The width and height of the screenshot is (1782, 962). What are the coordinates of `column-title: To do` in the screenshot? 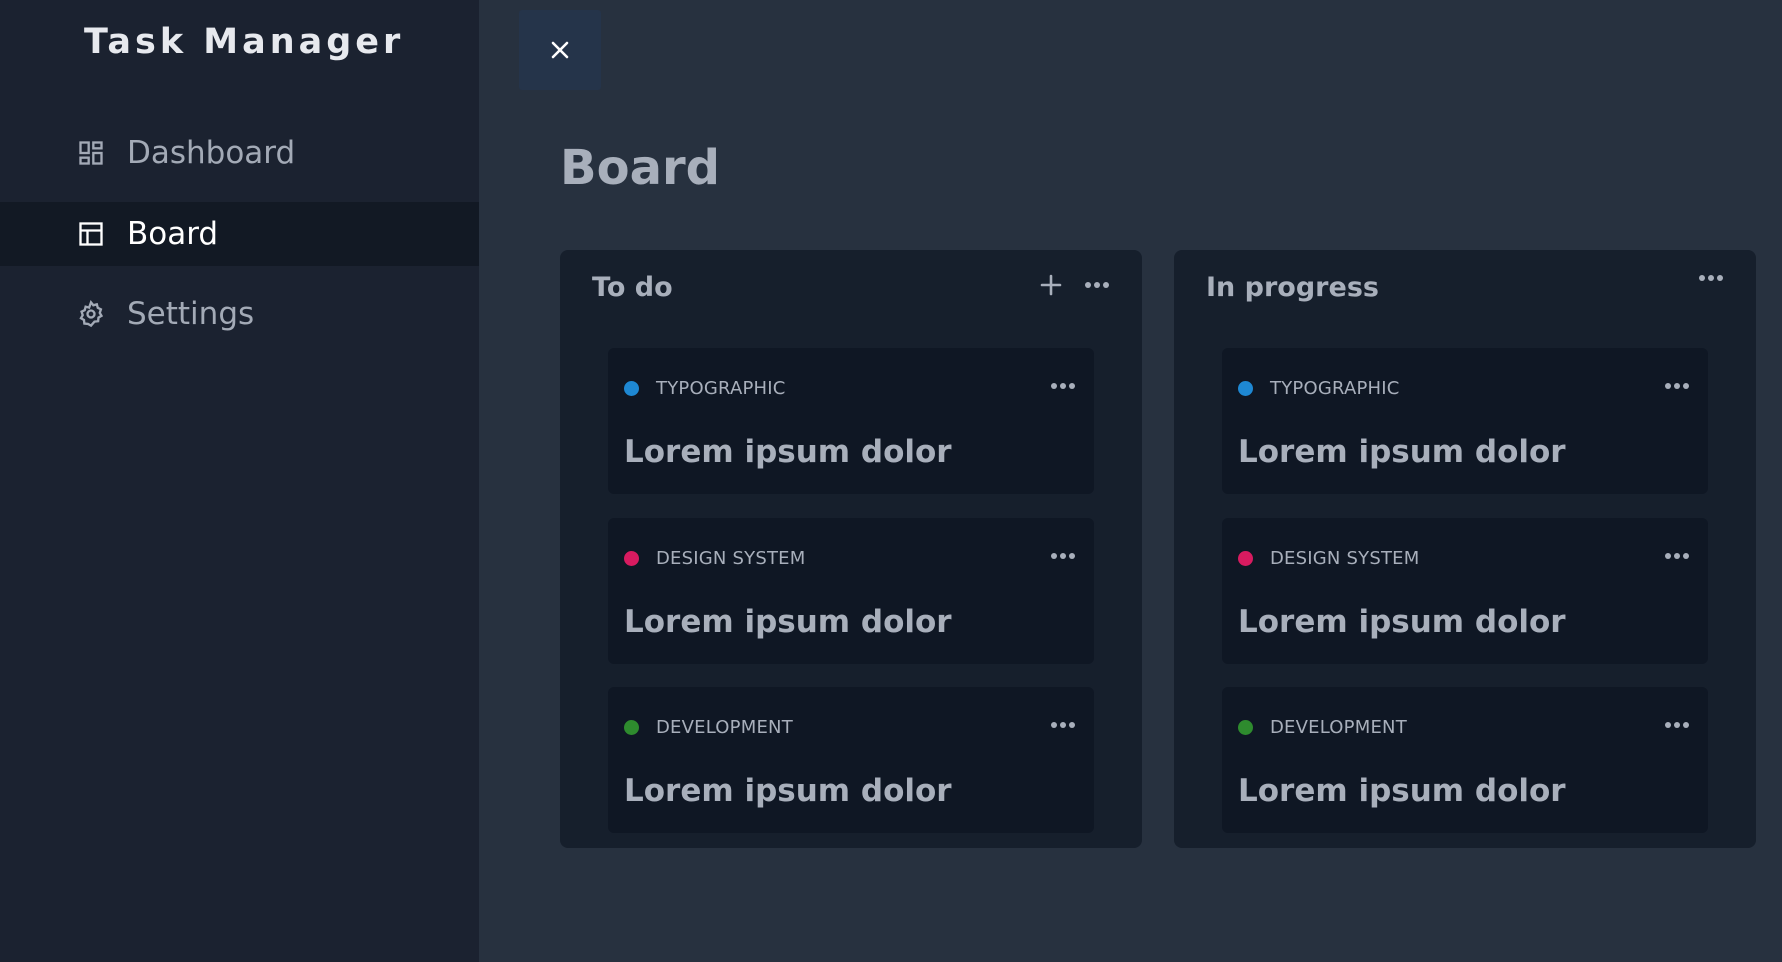 It's located at (632, 287).